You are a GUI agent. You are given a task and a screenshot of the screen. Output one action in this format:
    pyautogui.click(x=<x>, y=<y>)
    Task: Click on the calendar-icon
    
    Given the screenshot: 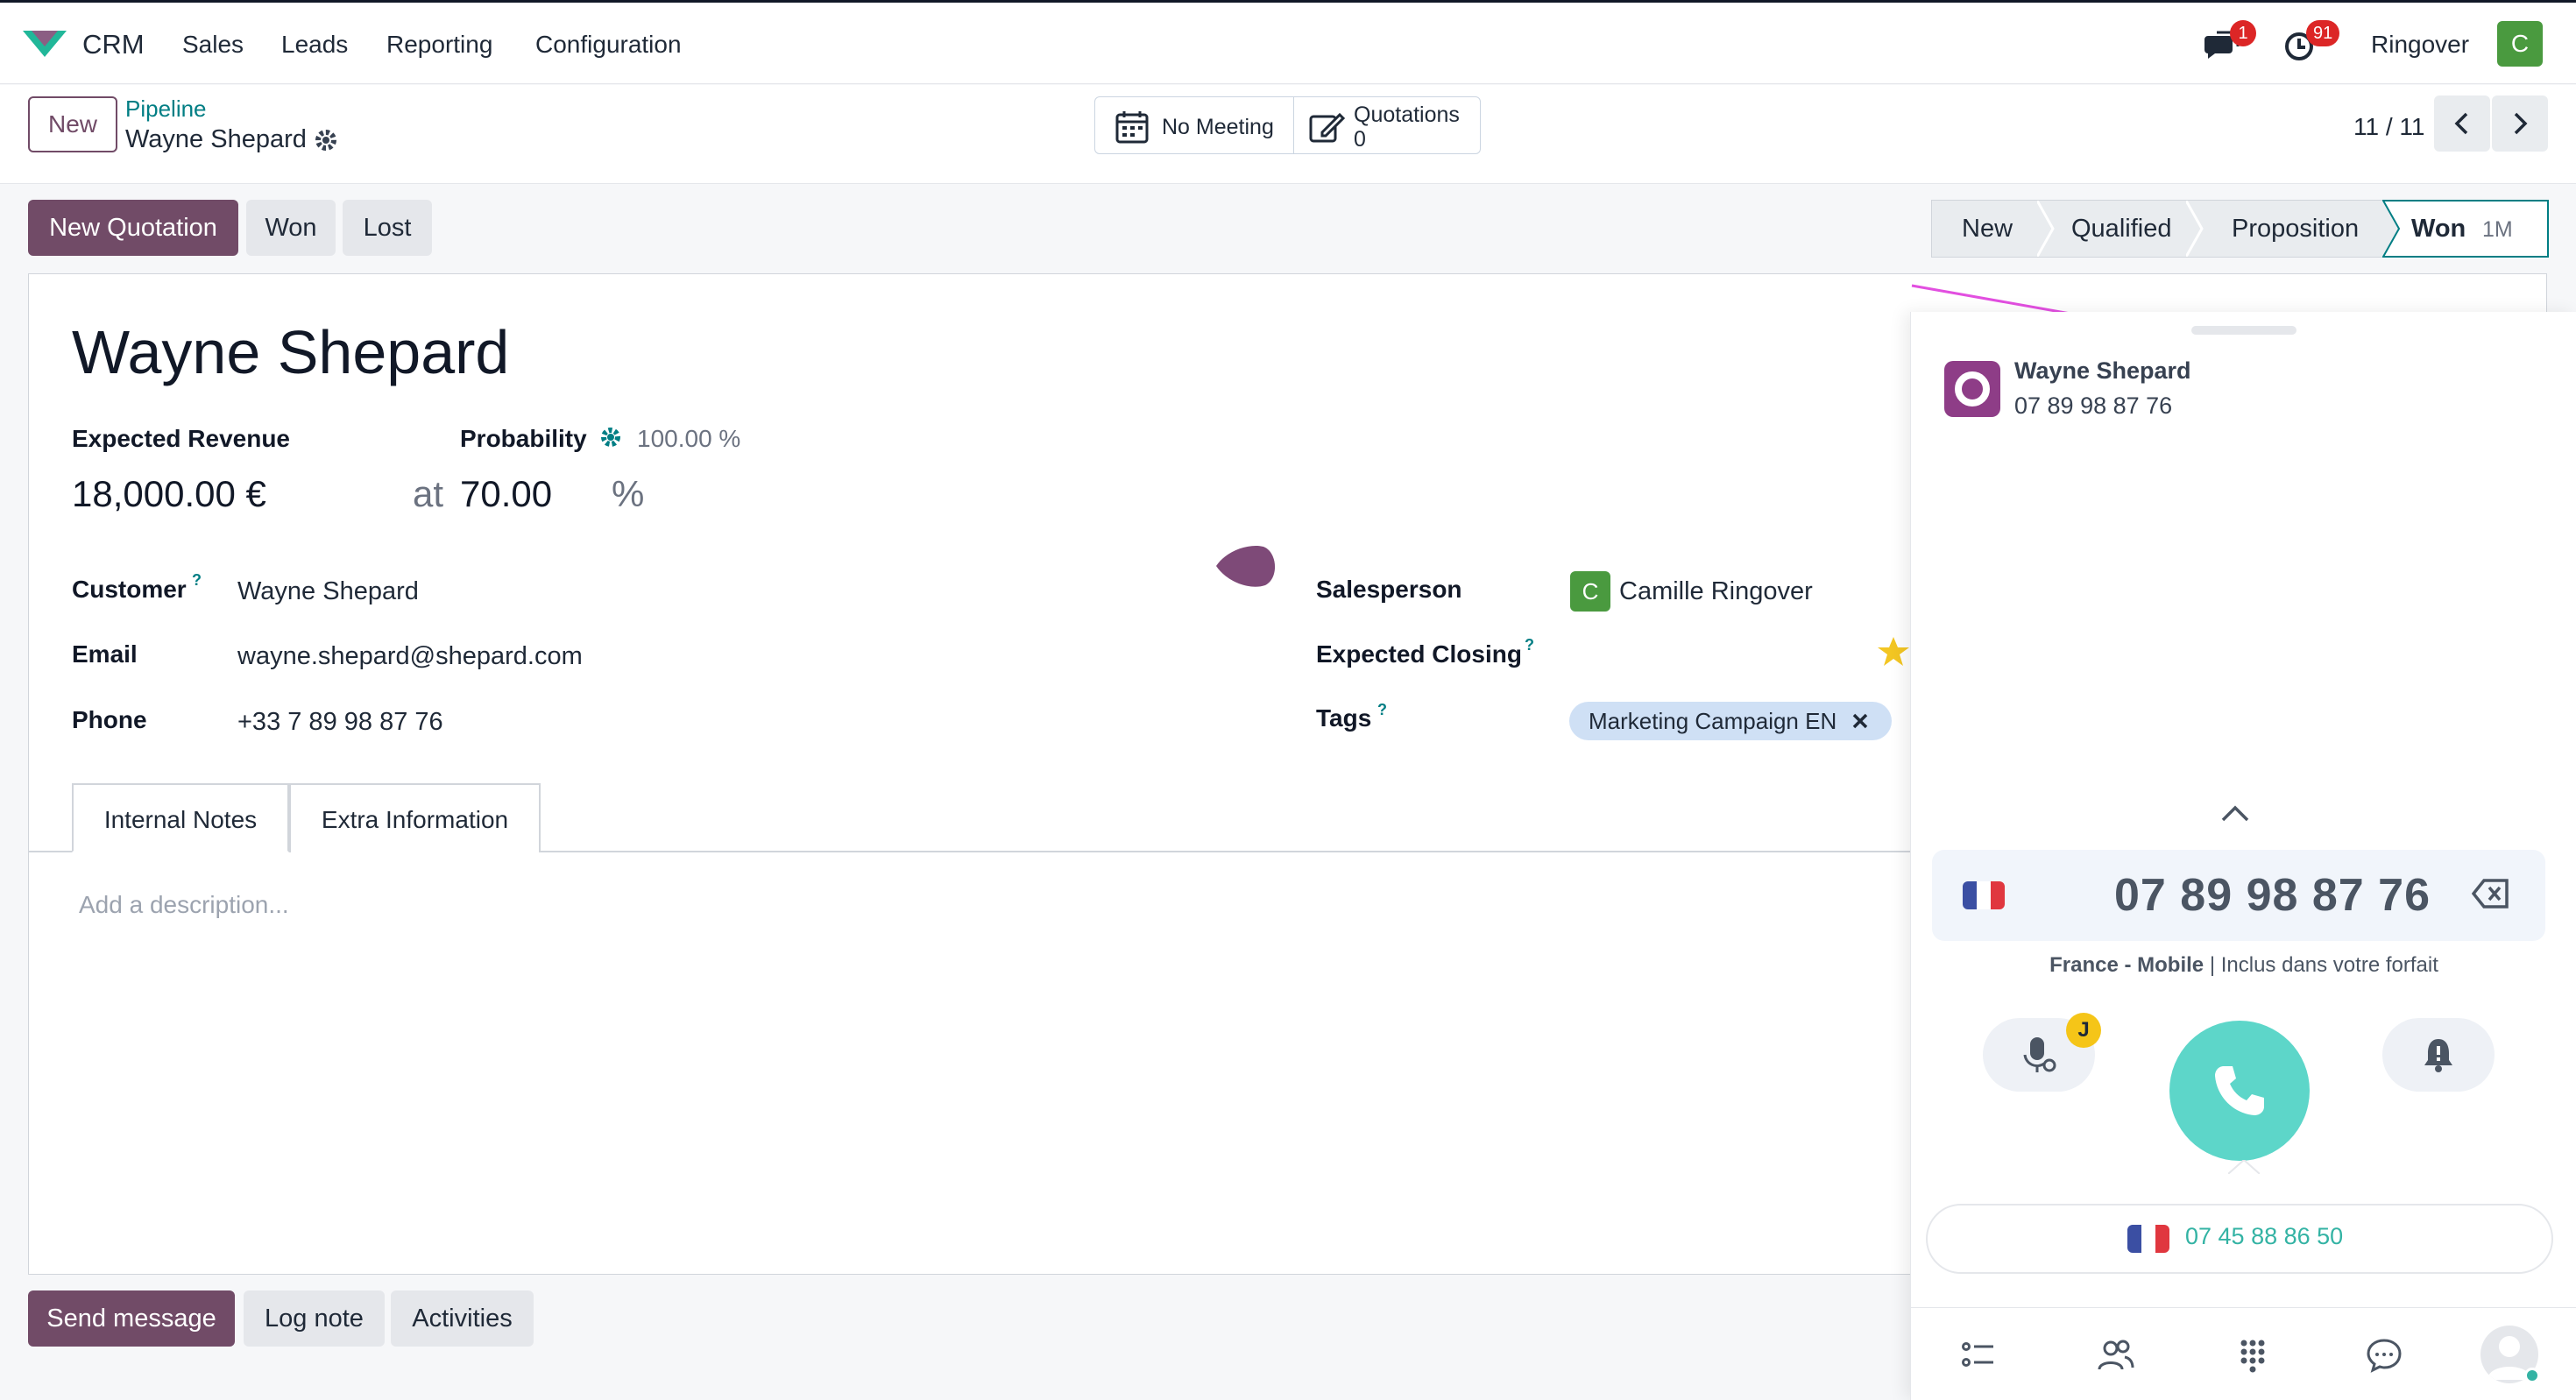 What is the action you would take?
    pyautogui.click(x=1132, y=128)
    